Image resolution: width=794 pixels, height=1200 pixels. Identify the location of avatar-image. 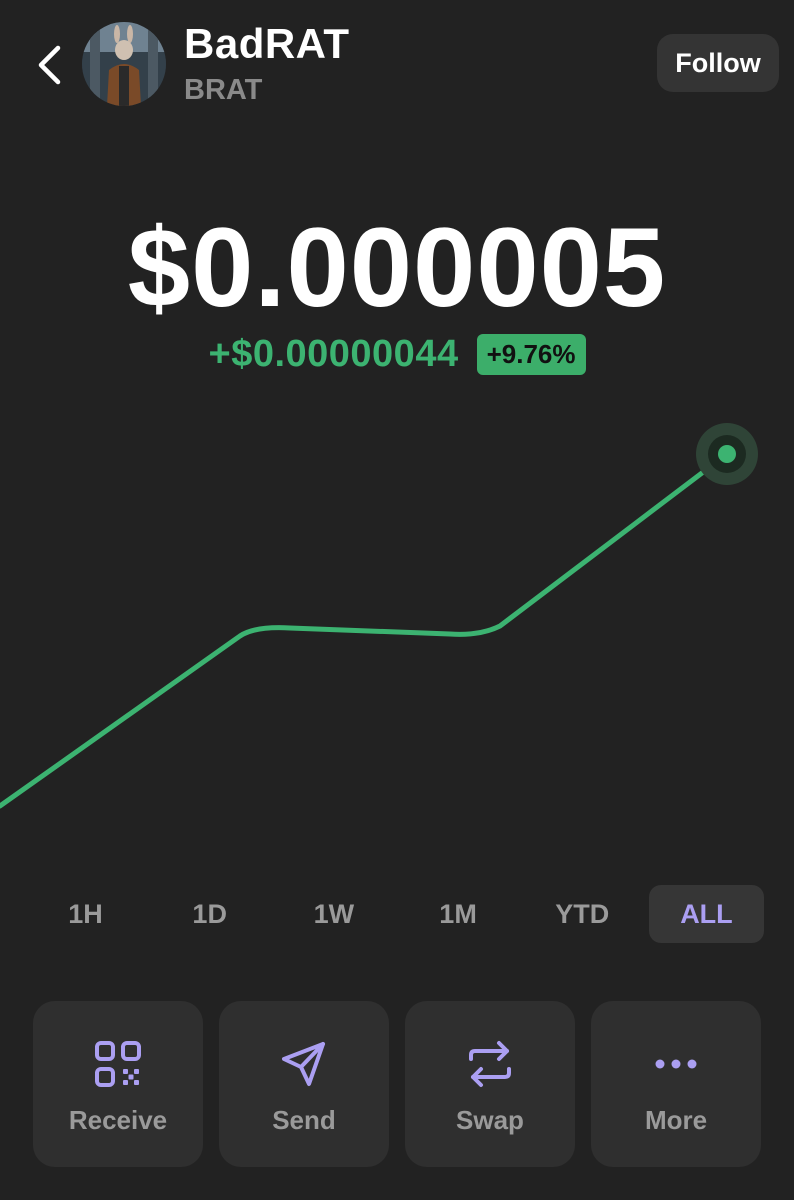
(124, 64).